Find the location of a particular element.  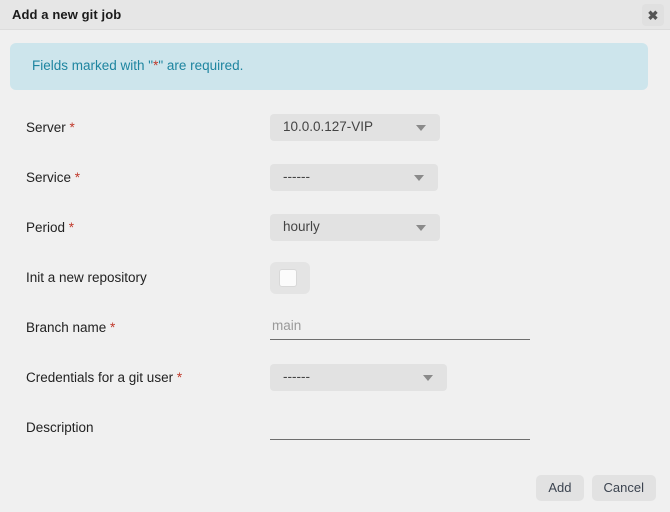

label-description: Description is located at coordinates (60, 427).